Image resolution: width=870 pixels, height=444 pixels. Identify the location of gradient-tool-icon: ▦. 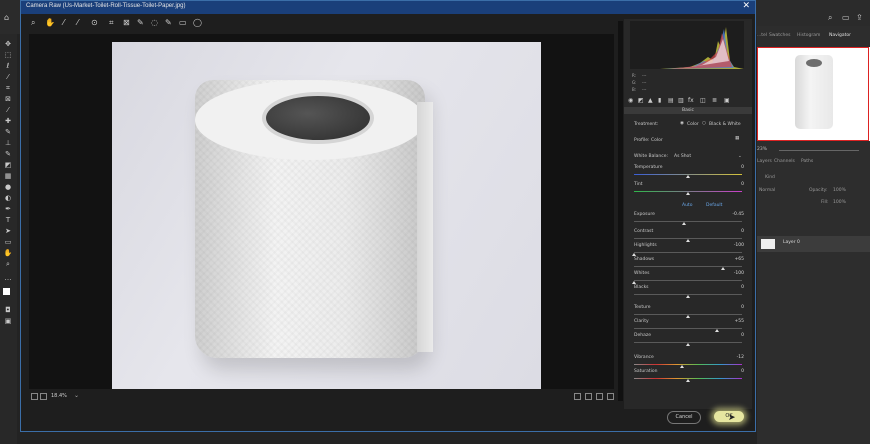
(8, 176).